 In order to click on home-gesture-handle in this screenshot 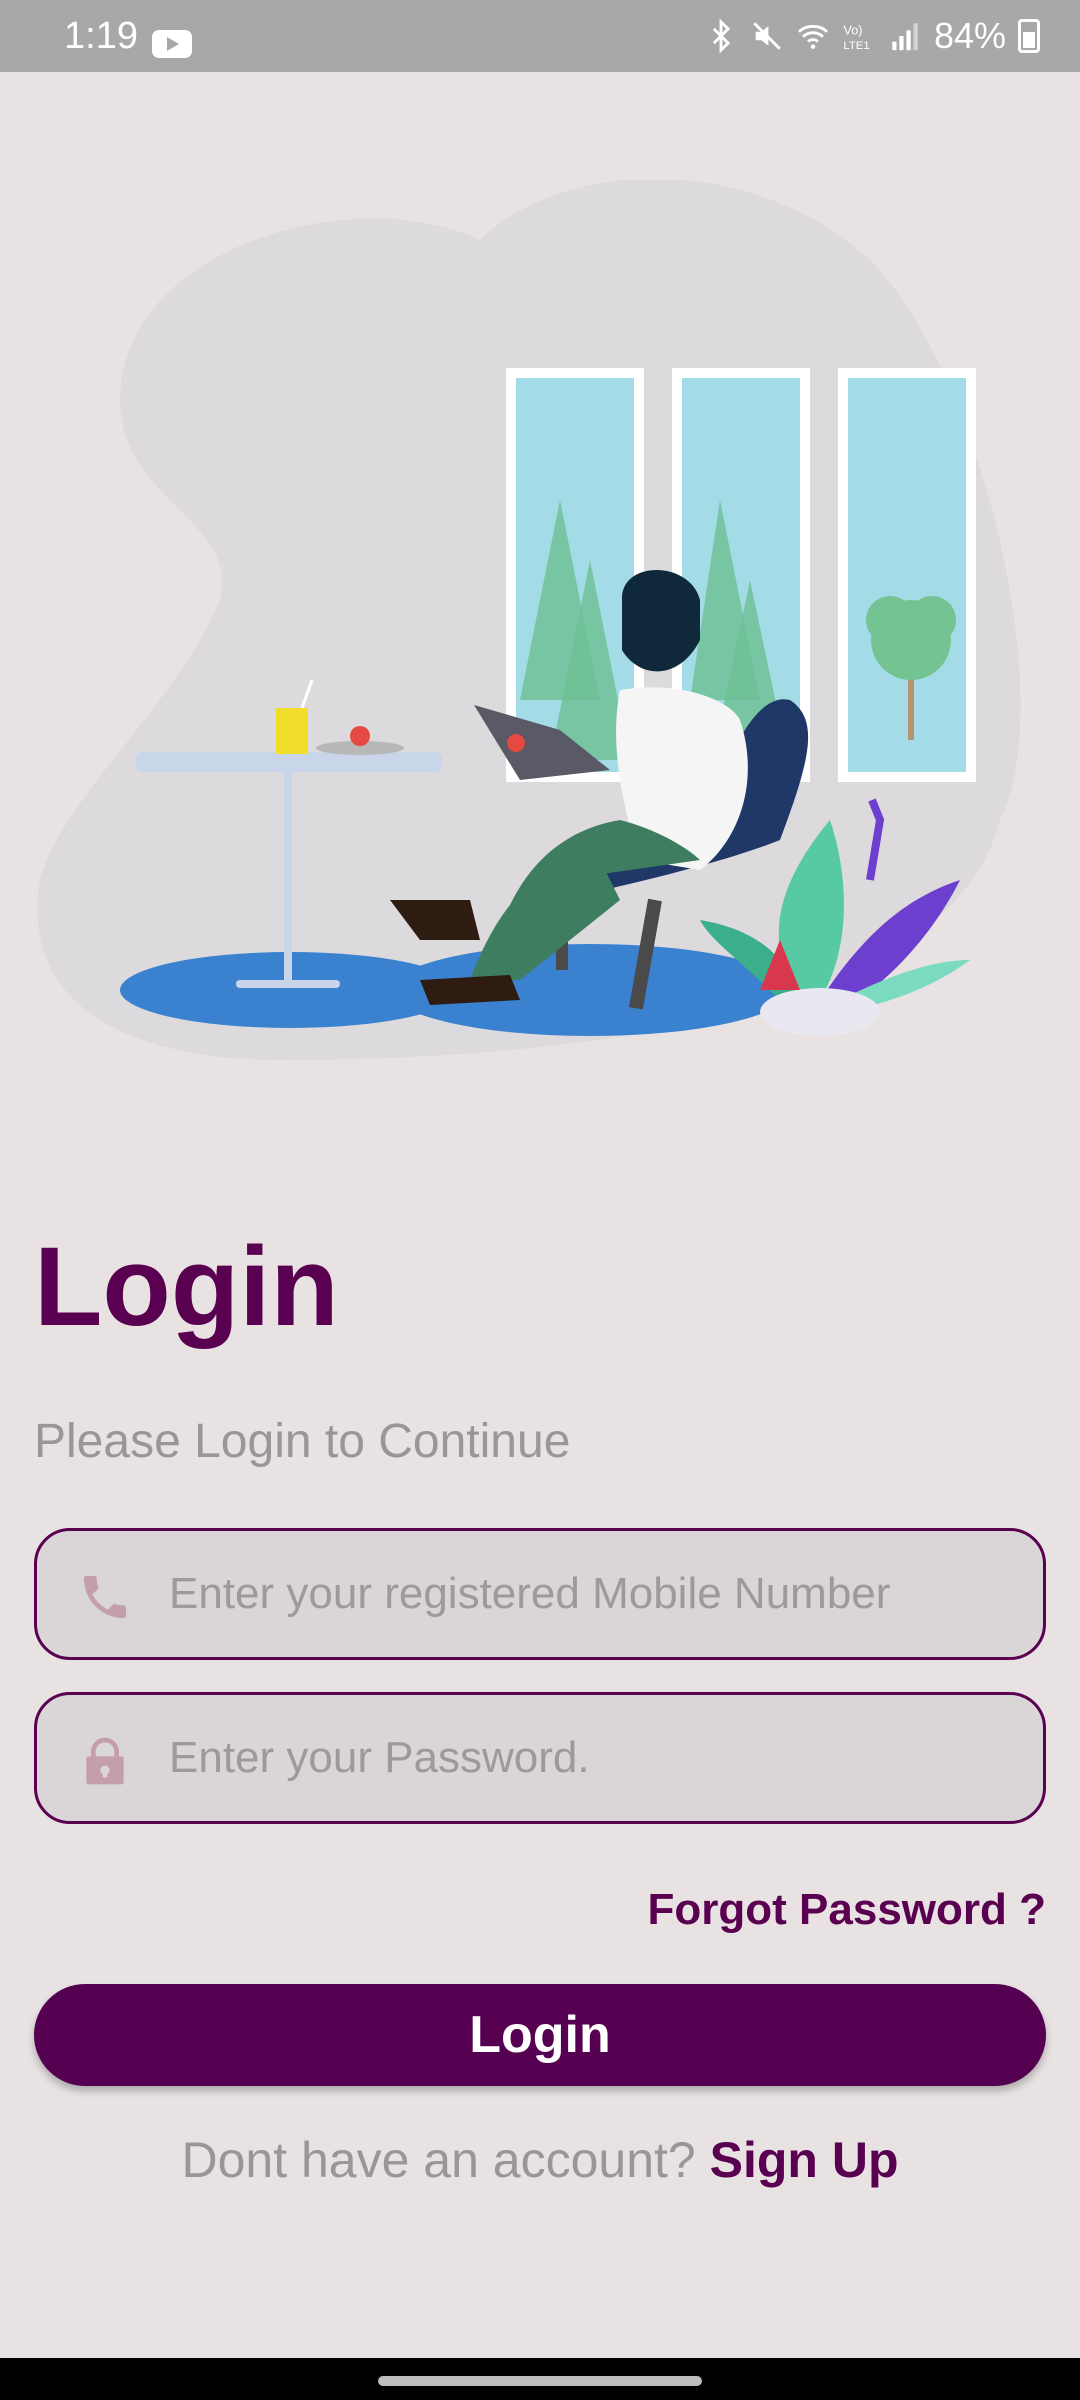, I will do `click(540, 2381)`.